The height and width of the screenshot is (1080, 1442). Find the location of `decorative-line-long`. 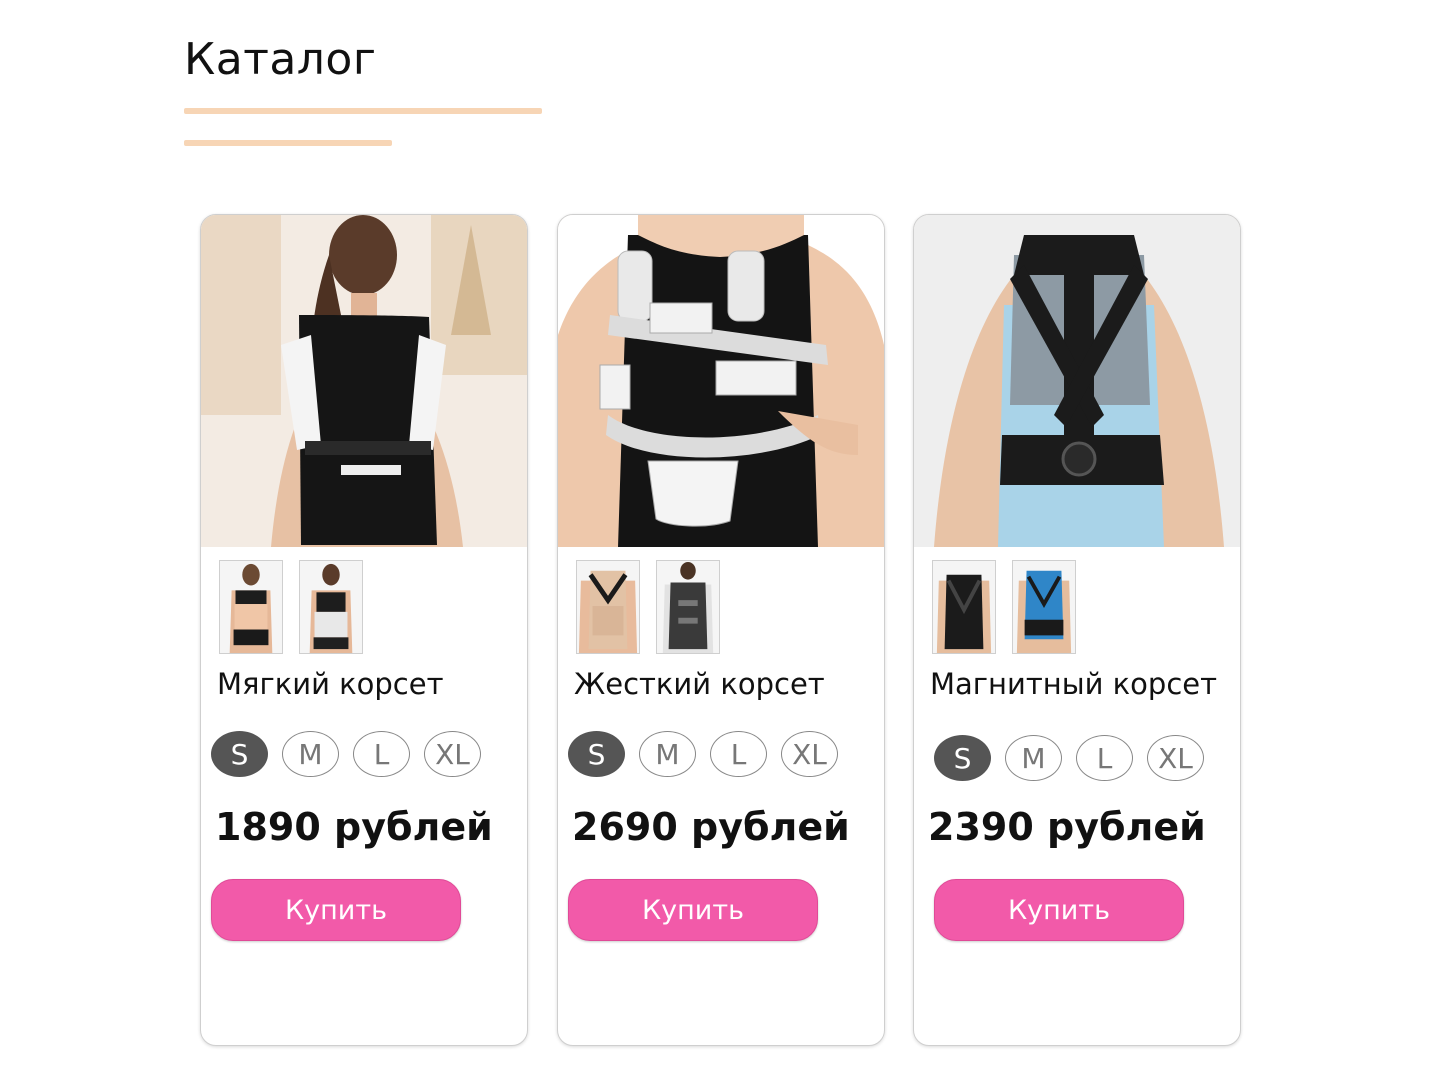

decorative-line-long is located at coordinates (363, 111).